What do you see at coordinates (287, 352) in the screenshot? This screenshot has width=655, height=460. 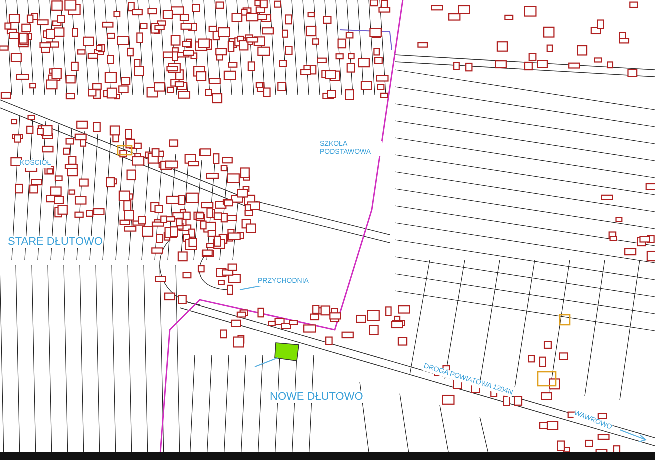 I see `highlighted-parcel` at bounding box center [287, 352].